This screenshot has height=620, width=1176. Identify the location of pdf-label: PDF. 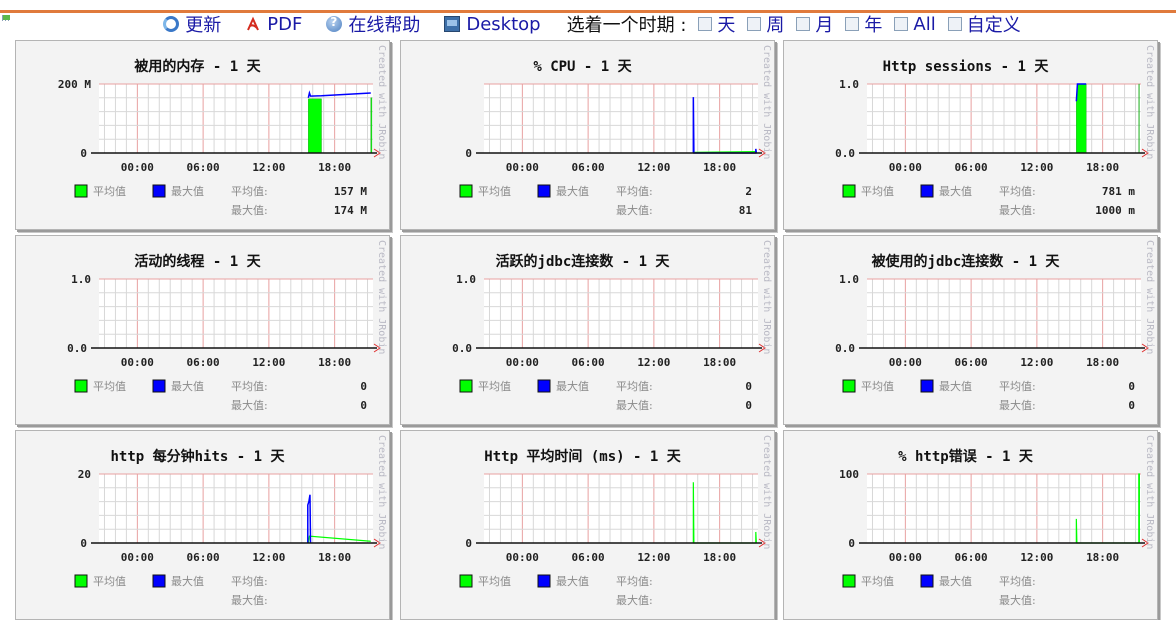
(285, 24).